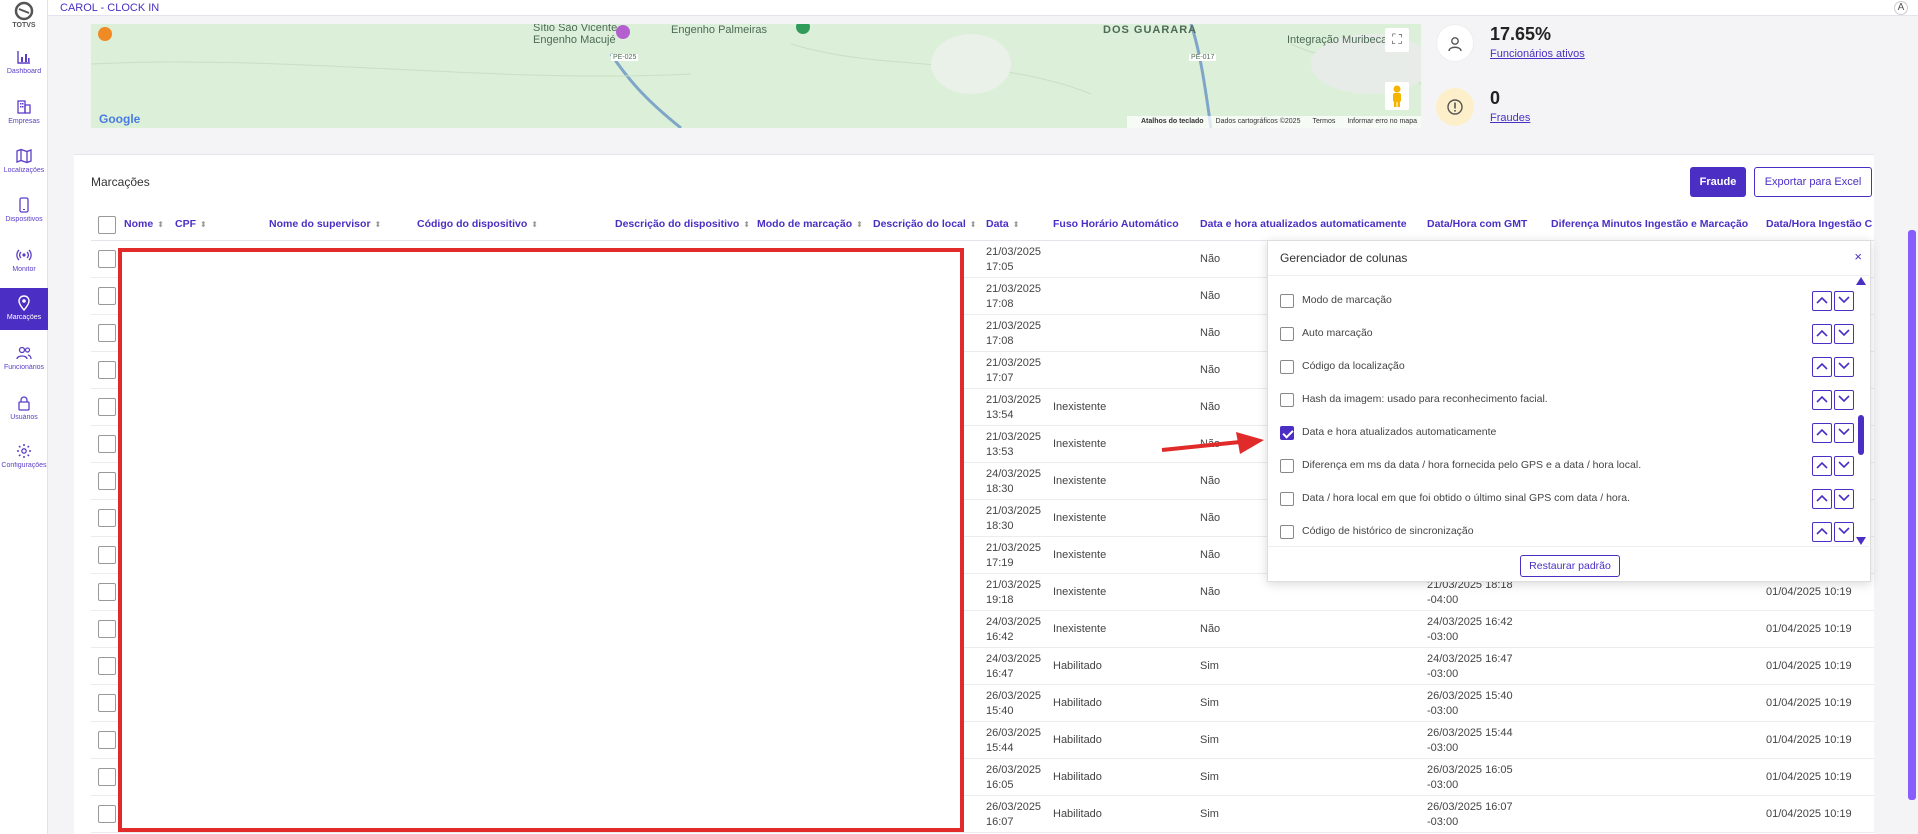  What do you see at coordinates (1567, 531) in the screenshot?
I see `column-manager-item: Código de histórico de sincronização` at bounding box center [1567, 531].